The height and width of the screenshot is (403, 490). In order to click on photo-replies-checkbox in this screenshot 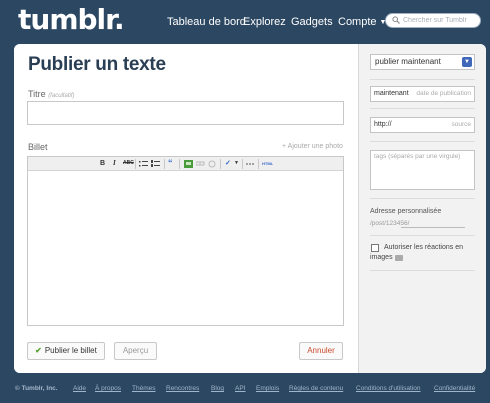, I will do `click(375, 248)`.